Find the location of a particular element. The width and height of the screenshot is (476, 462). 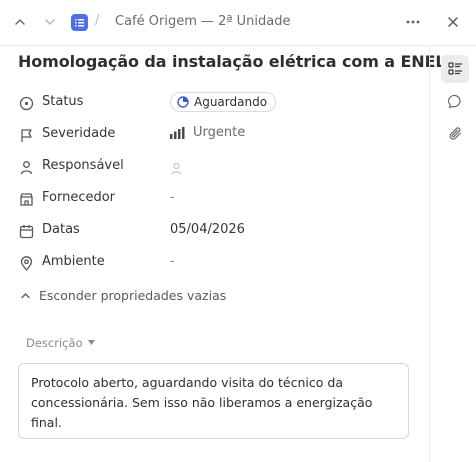

supplier-label: Fornecedor is located at coordinates (79, 197).